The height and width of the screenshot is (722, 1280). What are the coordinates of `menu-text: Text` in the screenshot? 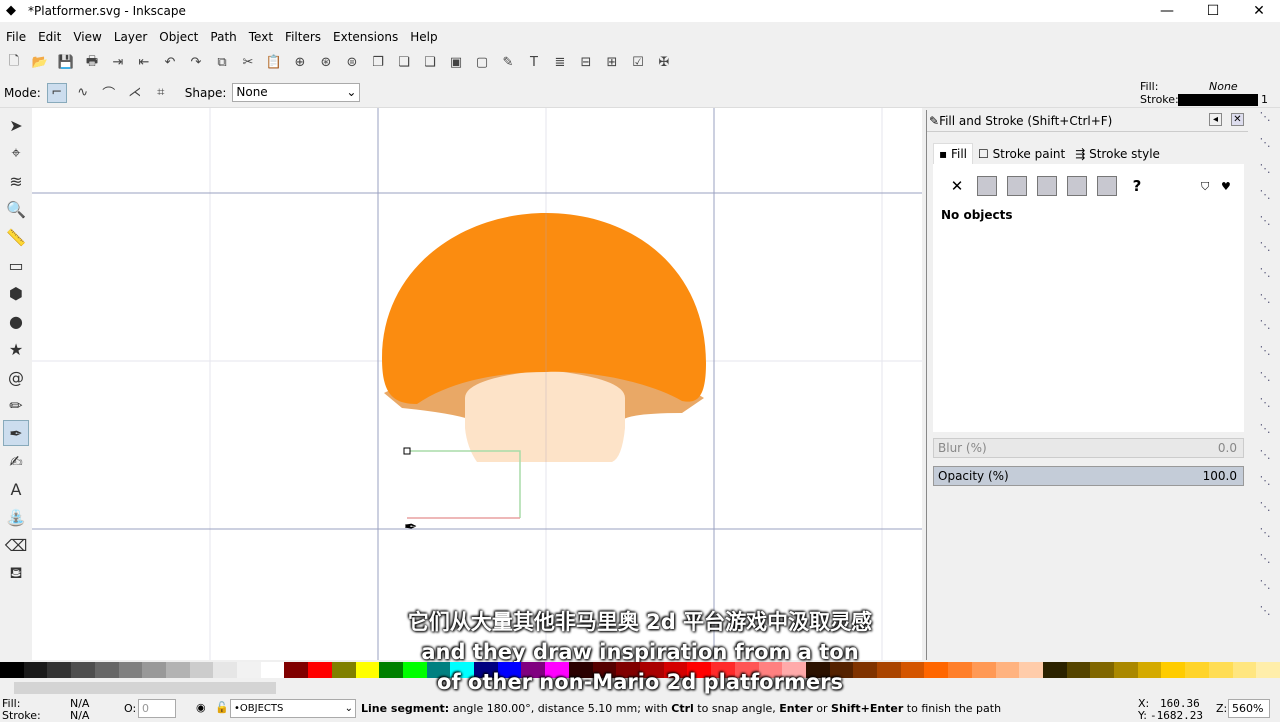 It's located at (261, 37).